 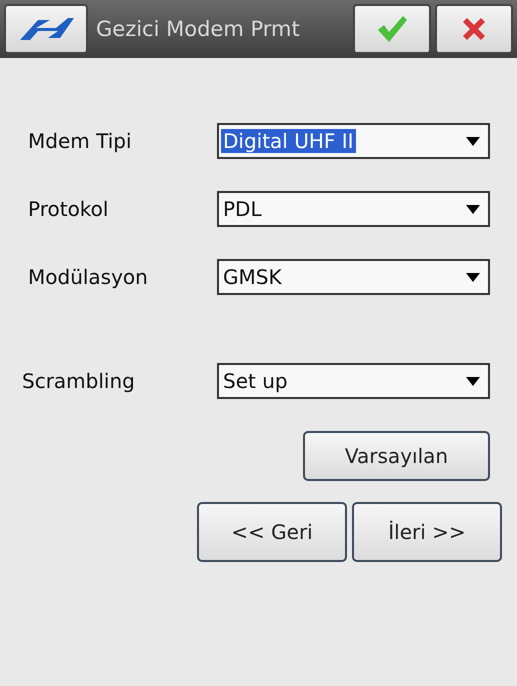 I want to click on back-button: << Geri, so click(x=272, y=532).